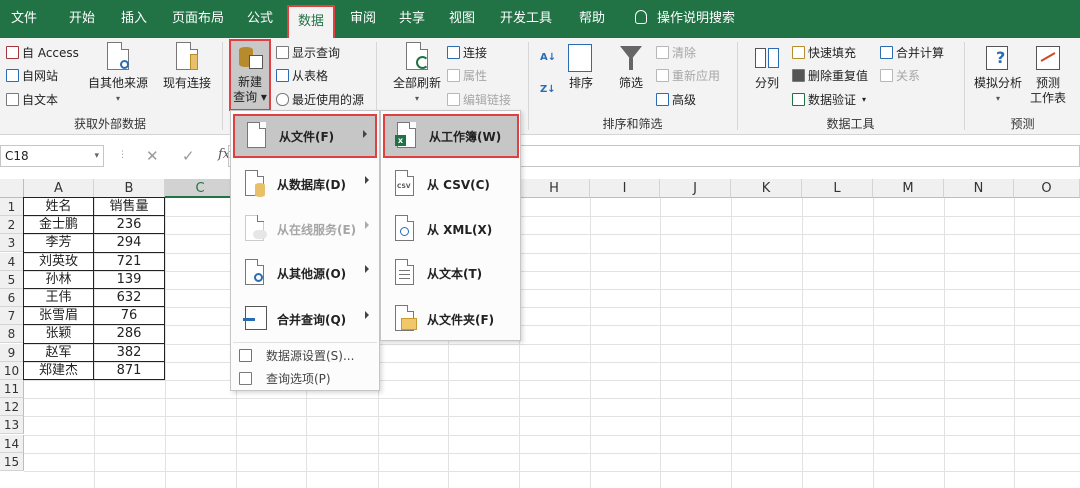 The width and height of the screenshot is (1080, 488). Describe the element at coordinates (548, 57) in the screenshot. I see `sort-az-icon: A↓` at that location.